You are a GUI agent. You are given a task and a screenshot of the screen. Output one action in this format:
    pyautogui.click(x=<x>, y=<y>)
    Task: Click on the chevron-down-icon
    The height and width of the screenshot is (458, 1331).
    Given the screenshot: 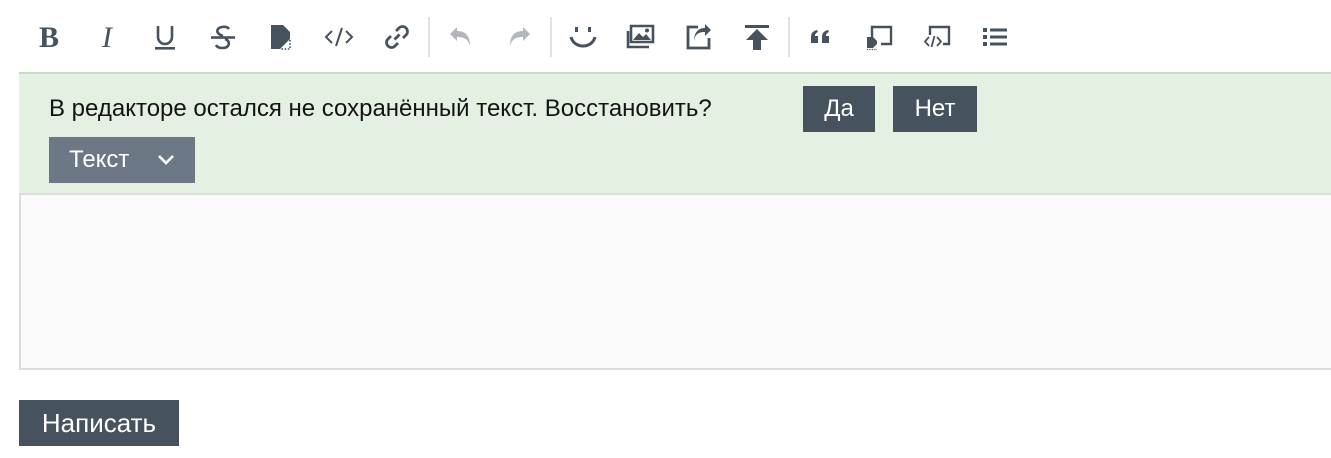 What is the action you would take?
    pyautogui.click(x=166, y=160)
    